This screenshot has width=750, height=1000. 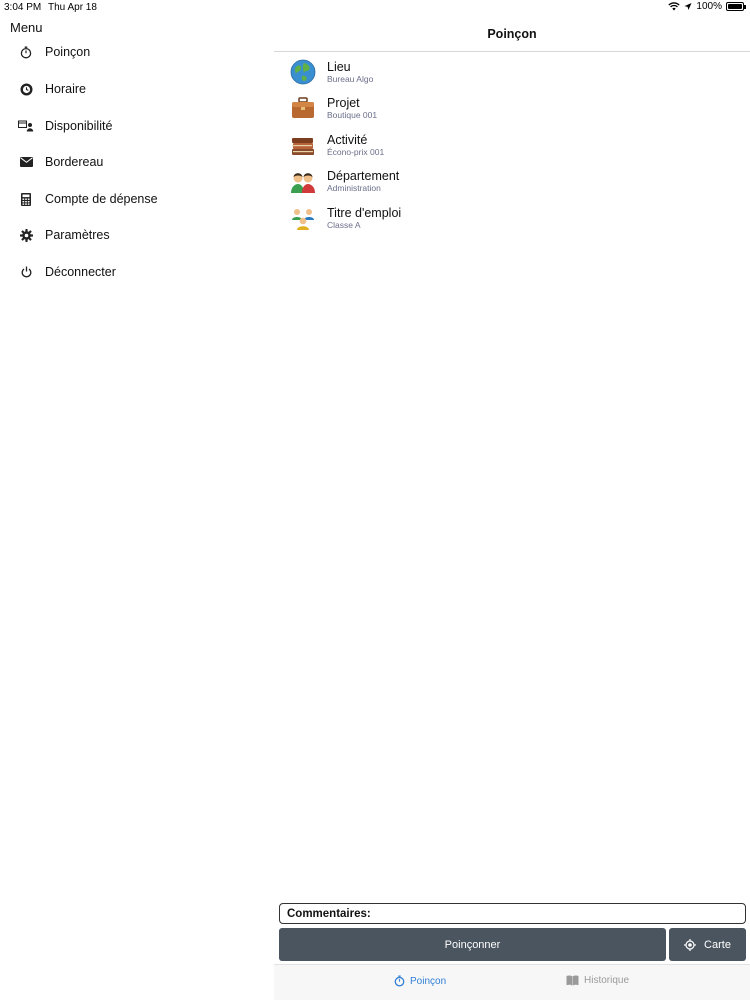 What do you see at coordinates (512, 145) in the screenshot?
I see `list-item-activite: Activité Écono-prix 001` at bounding box center [512, 145].